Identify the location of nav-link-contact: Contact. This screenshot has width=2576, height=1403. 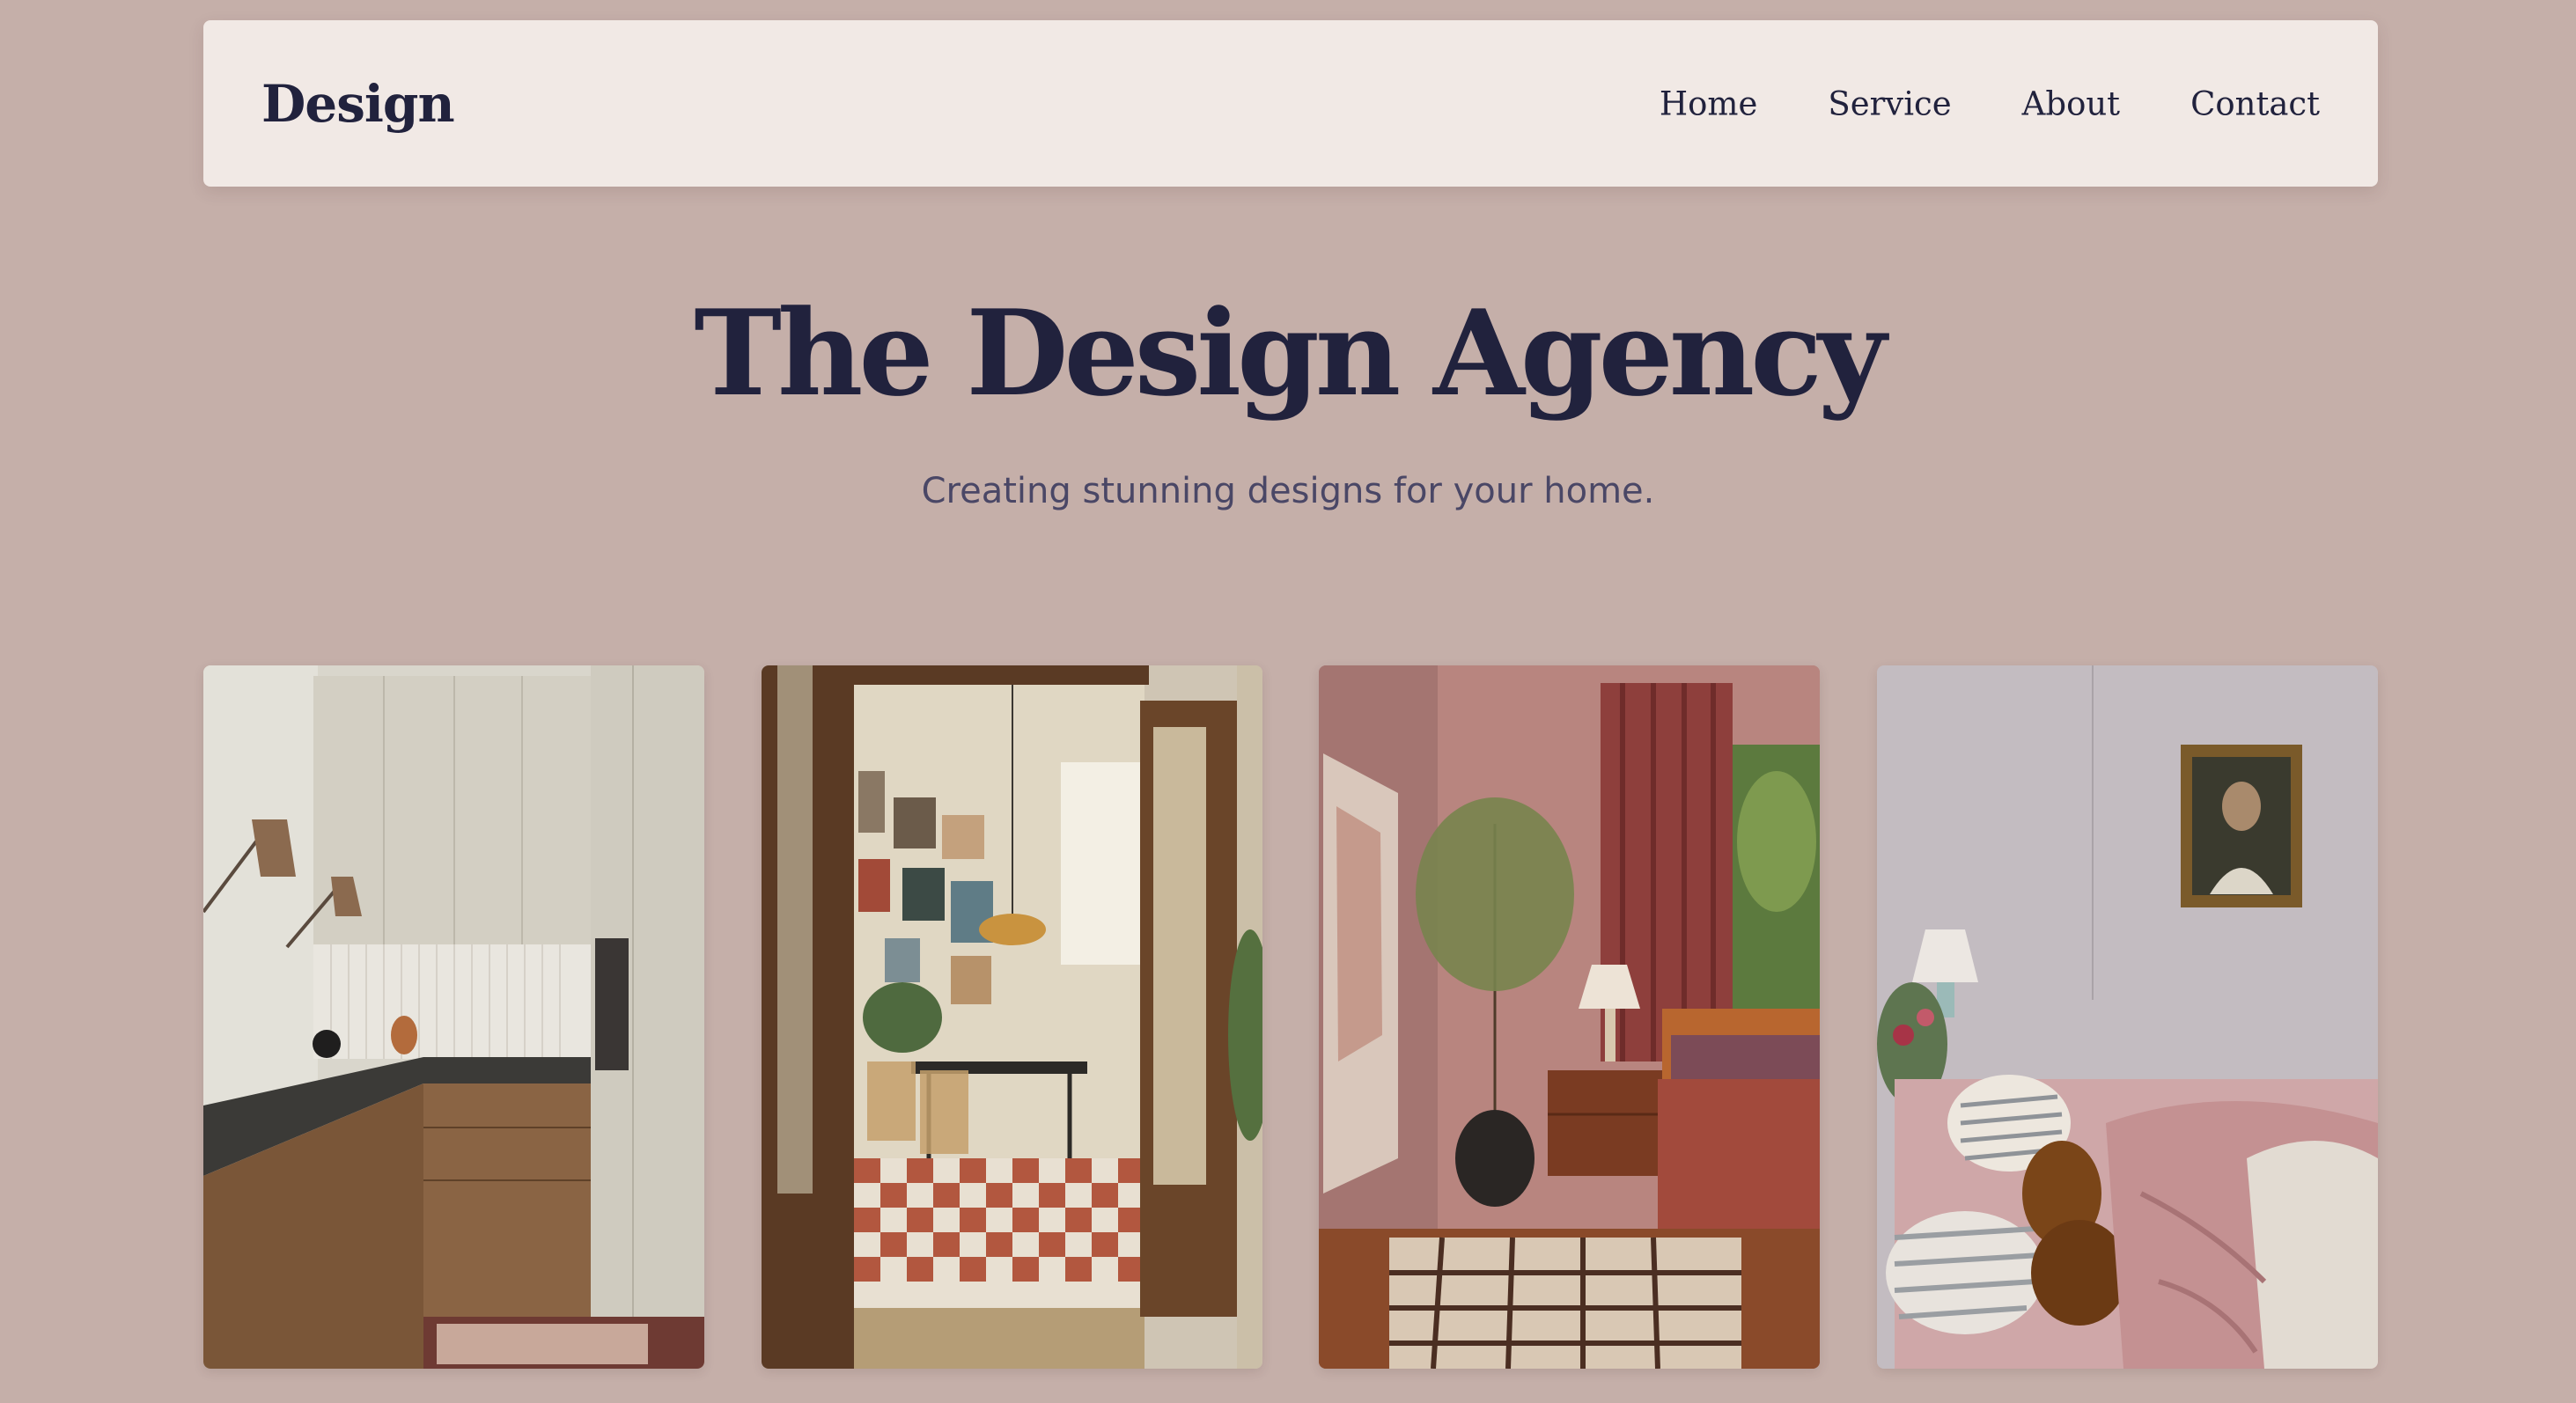
(2255, 103).